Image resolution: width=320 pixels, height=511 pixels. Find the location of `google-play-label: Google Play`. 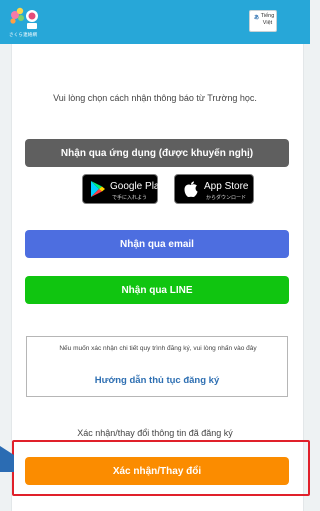

google-play-label: Google Play is located at coordinates (137, 186).